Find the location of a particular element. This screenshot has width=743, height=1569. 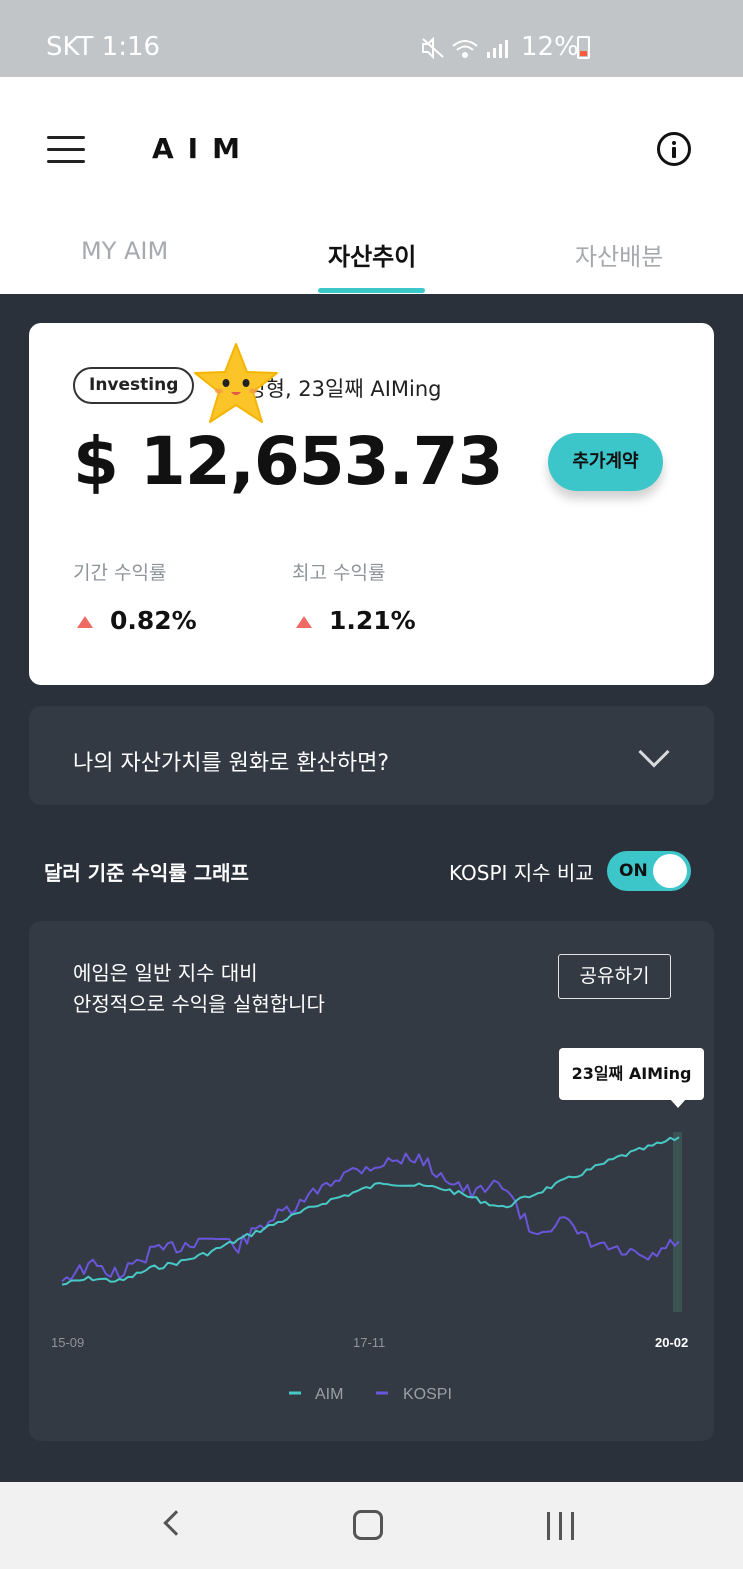

app-logo: AIM is located at coordinates (203, 148).